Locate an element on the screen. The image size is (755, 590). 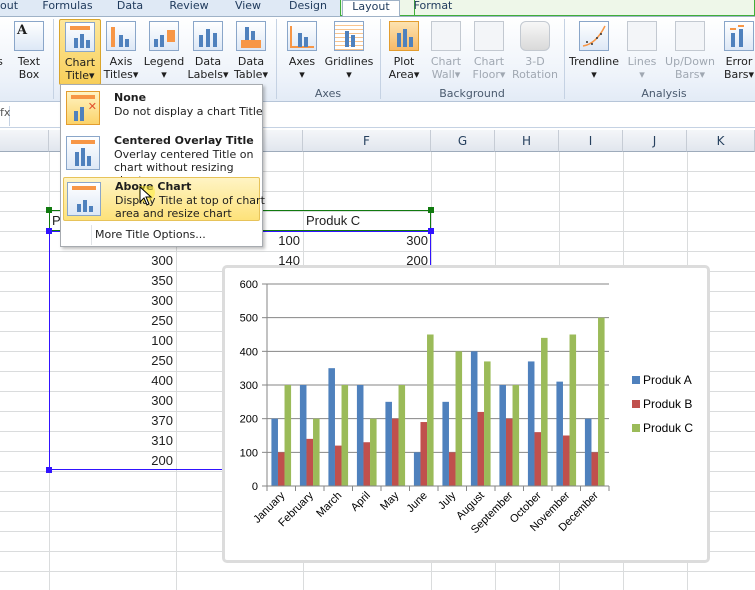
error-bars-button: Error Bars▾ is located at coordinates (736, 52).